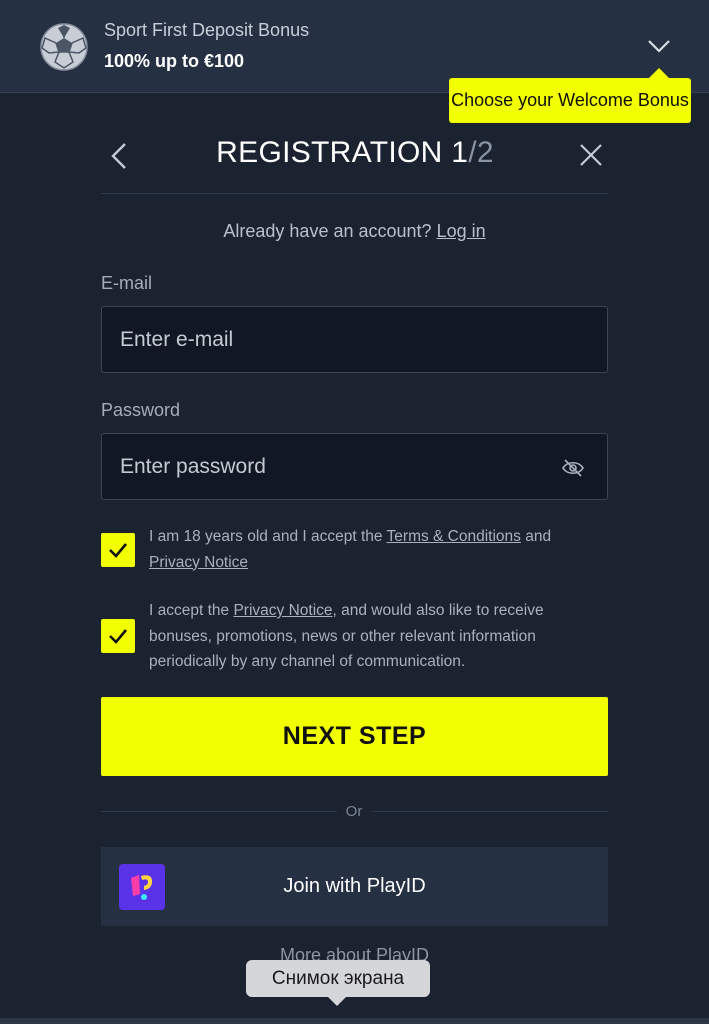 Image resolution: width=709 pixels, height=1024 pixels. I want to click on or-divider-left, so click(219, 811).